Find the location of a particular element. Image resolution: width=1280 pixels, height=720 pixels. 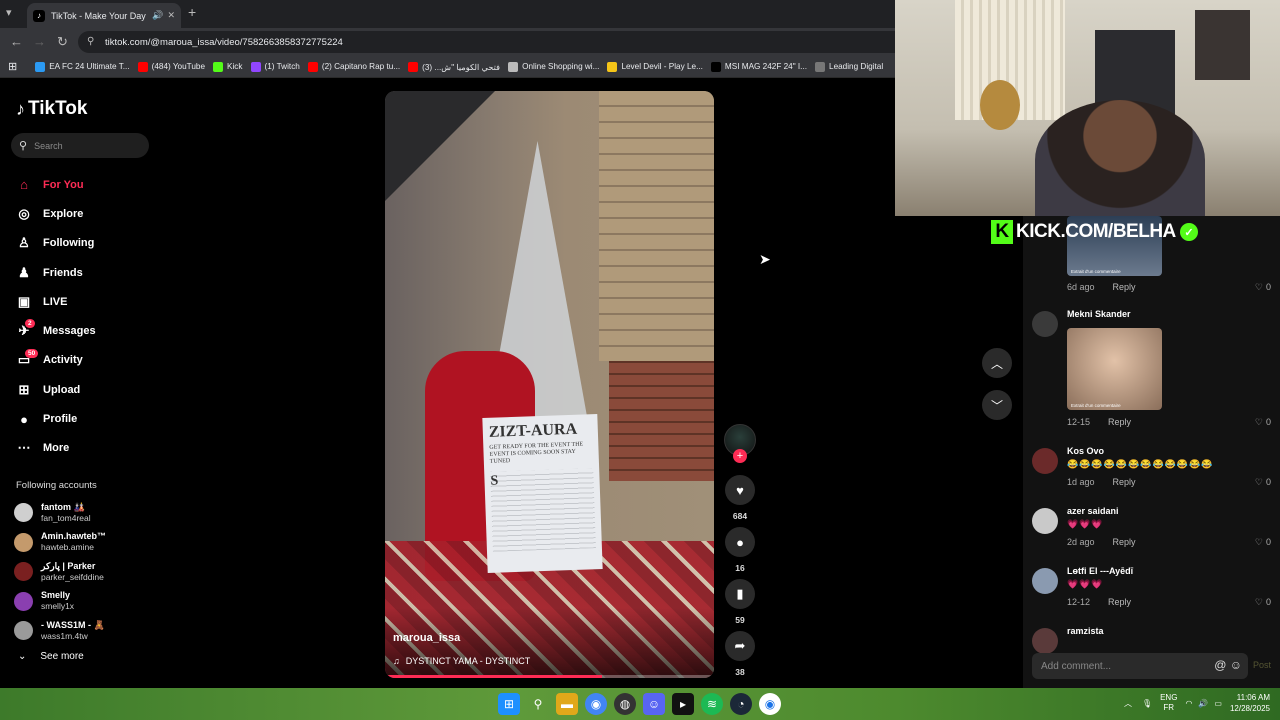

add-comment-input: Add comment... @ ☺ is located at coordinates (1140, 666).